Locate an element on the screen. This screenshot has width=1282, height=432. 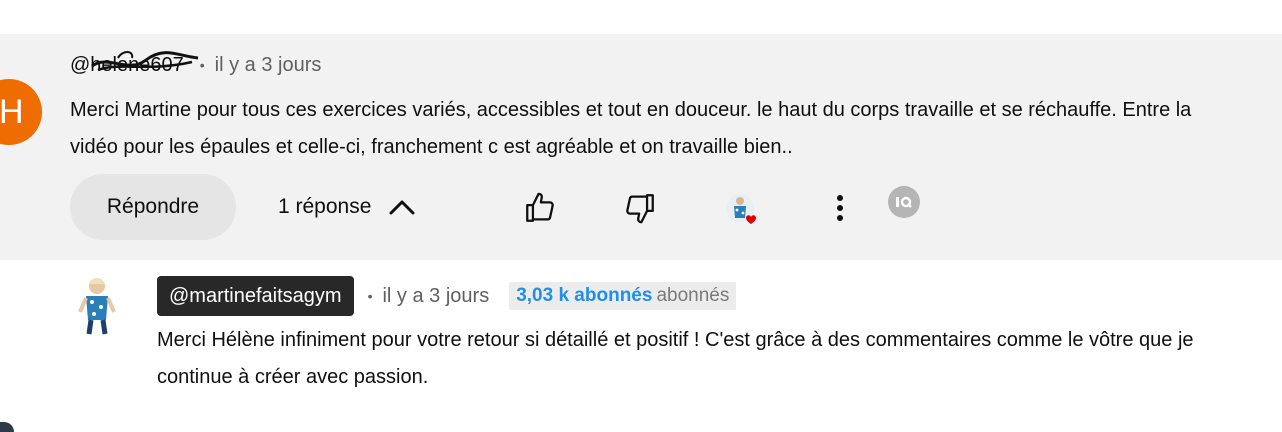
like-button is located at coordinates (540, 208).